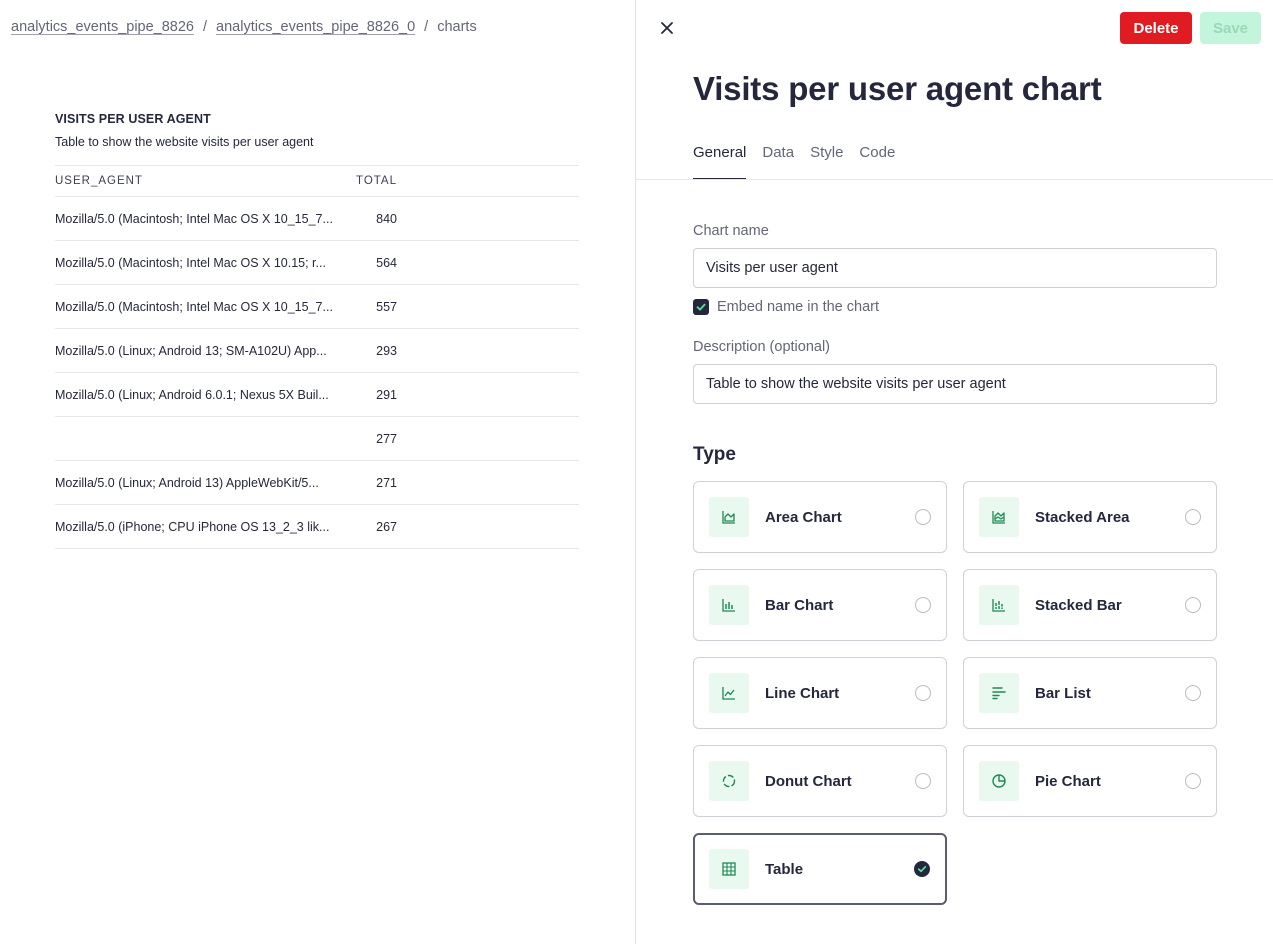 Image resolution: width=1273 pixels, height=944 pixels. Describe the element at coordinates (317, 181) in the screenshot. I see `table-header: USER_AGENT TOTAL` at that location.